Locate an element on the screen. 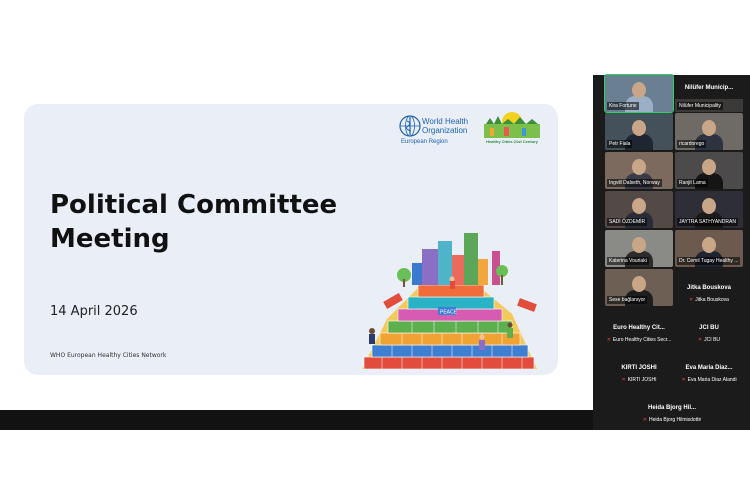  participant-video-tile: Ranjit Lama is located at coordinates (709, 170).